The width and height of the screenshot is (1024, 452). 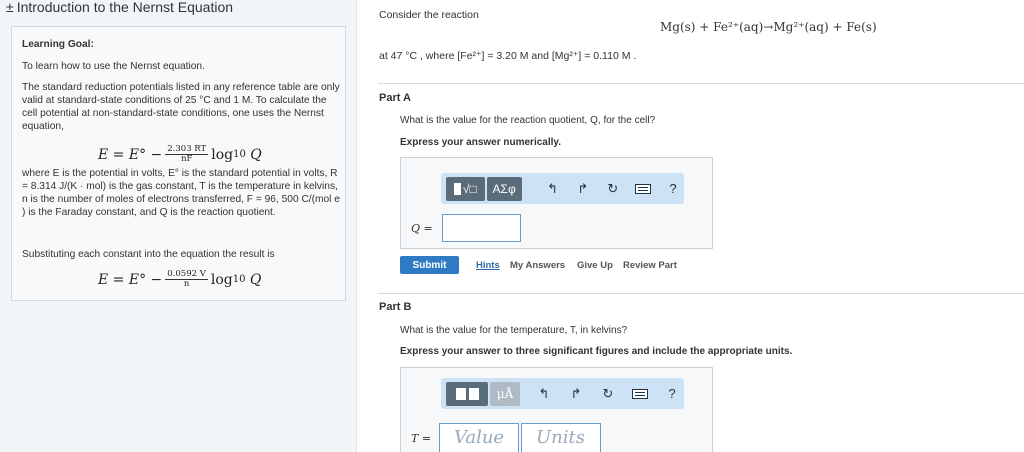 I want to click on part-a-instruction: Express your answer numerically., so click(x=481, y=142).